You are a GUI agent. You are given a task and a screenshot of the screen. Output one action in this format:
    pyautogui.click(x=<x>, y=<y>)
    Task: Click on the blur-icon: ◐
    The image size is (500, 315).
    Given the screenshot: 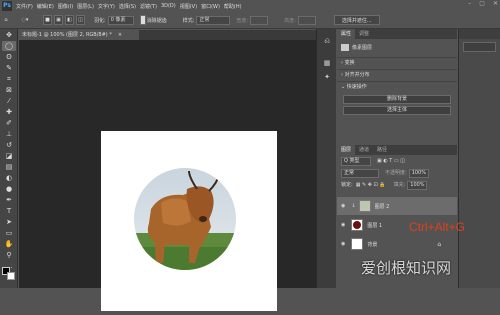 What is the action you would take?
    pyautogui.click(x=9, y=178)
    